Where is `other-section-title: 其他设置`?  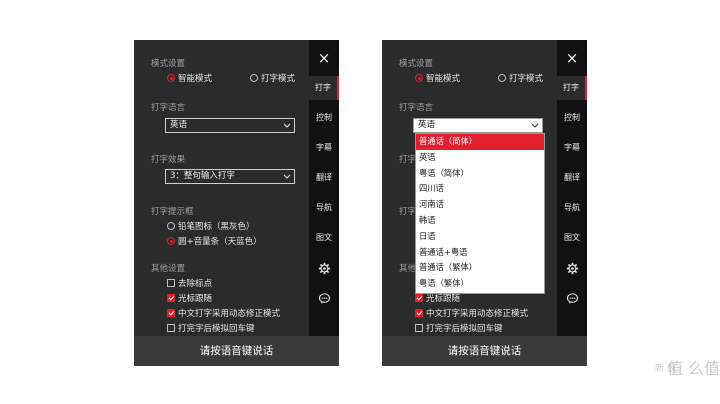
other-section-title: 其他设置 is located at coordinates (168, 269).